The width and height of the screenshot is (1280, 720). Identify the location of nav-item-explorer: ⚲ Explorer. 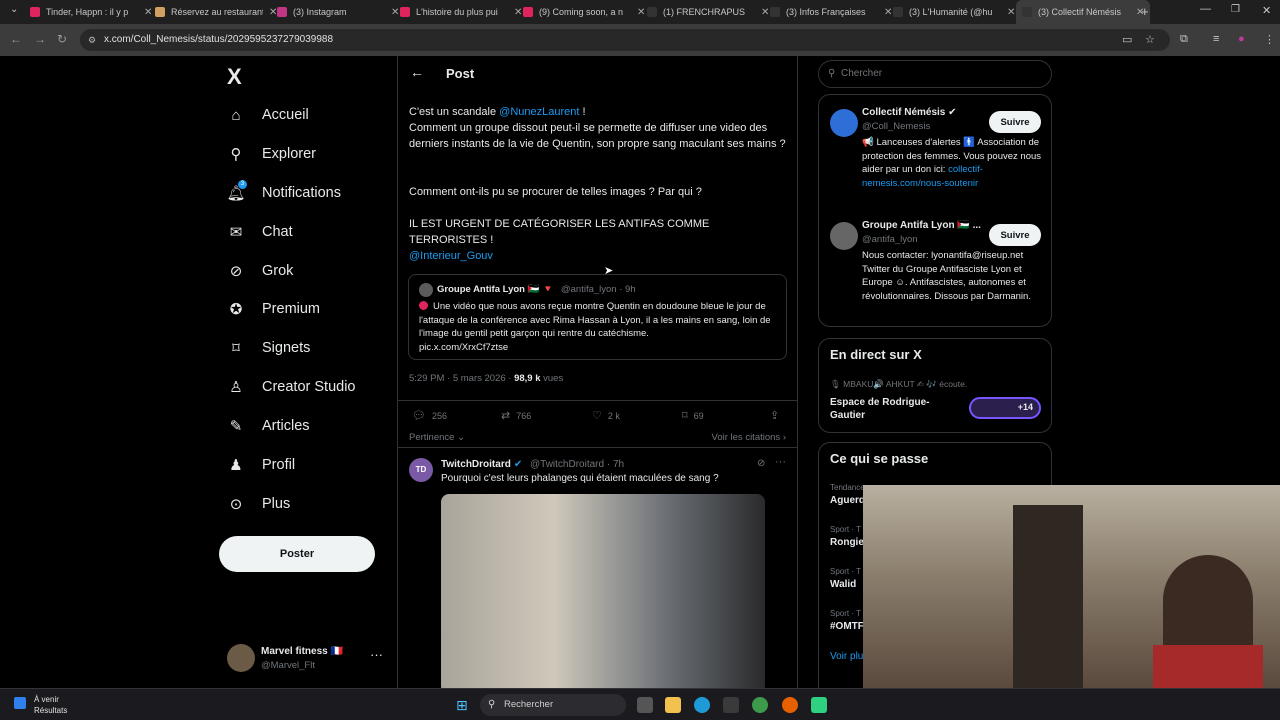
(271, 154).